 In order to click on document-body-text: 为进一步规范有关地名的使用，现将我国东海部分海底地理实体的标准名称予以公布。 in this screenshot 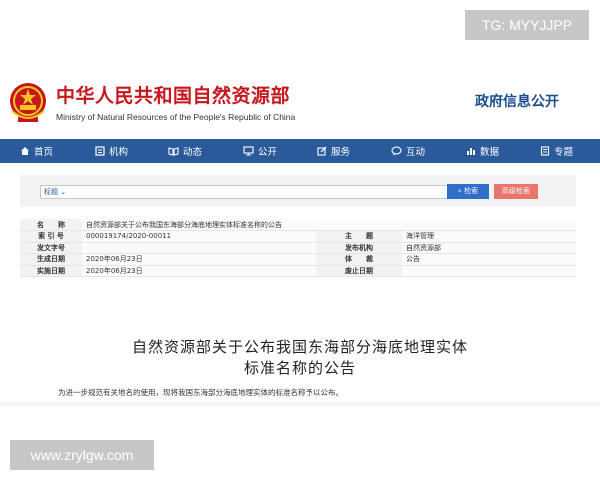, I will do `click(200, 392)`.